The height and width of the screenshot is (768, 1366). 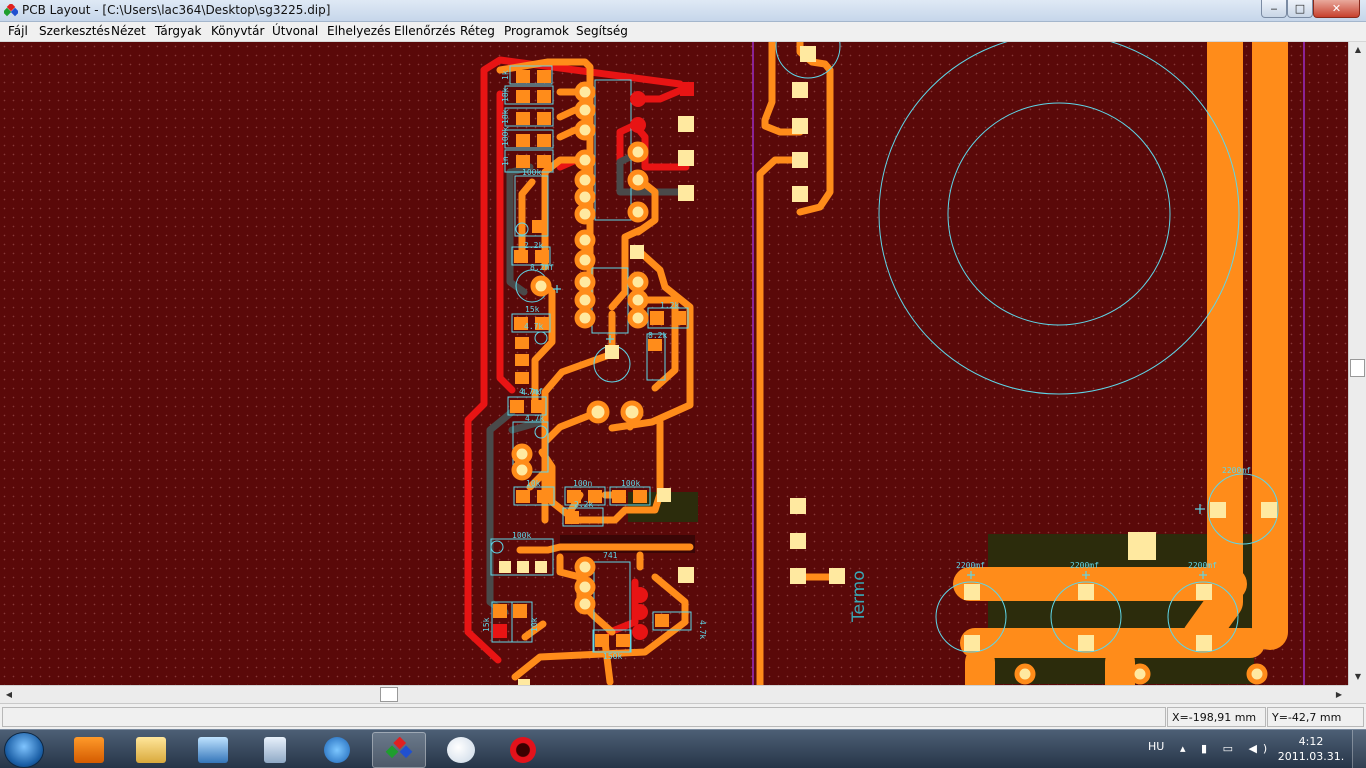 What do you see at coordinates (521, 535) in the screenshot?
I see `label-pot: 100k` at bounding box center [521, 535].